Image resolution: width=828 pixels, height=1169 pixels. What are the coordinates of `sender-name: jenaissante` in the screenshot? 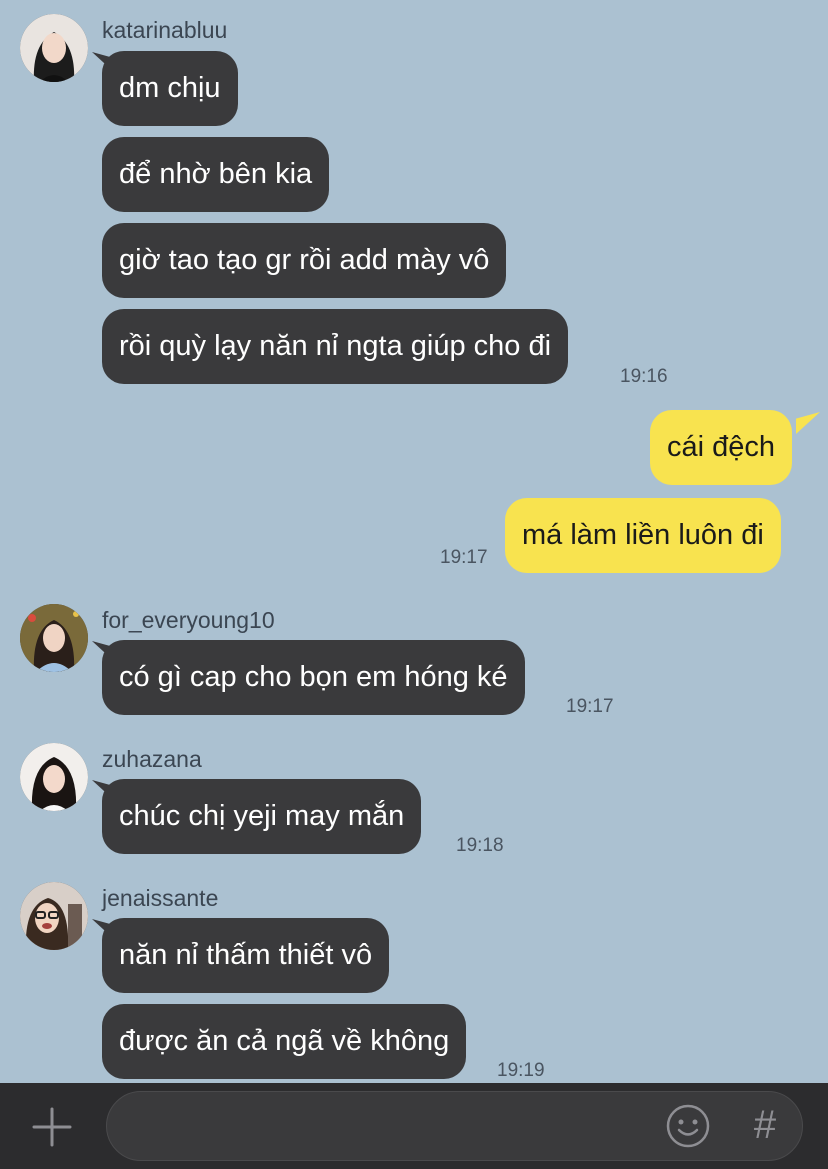 It's located at (160, 898).